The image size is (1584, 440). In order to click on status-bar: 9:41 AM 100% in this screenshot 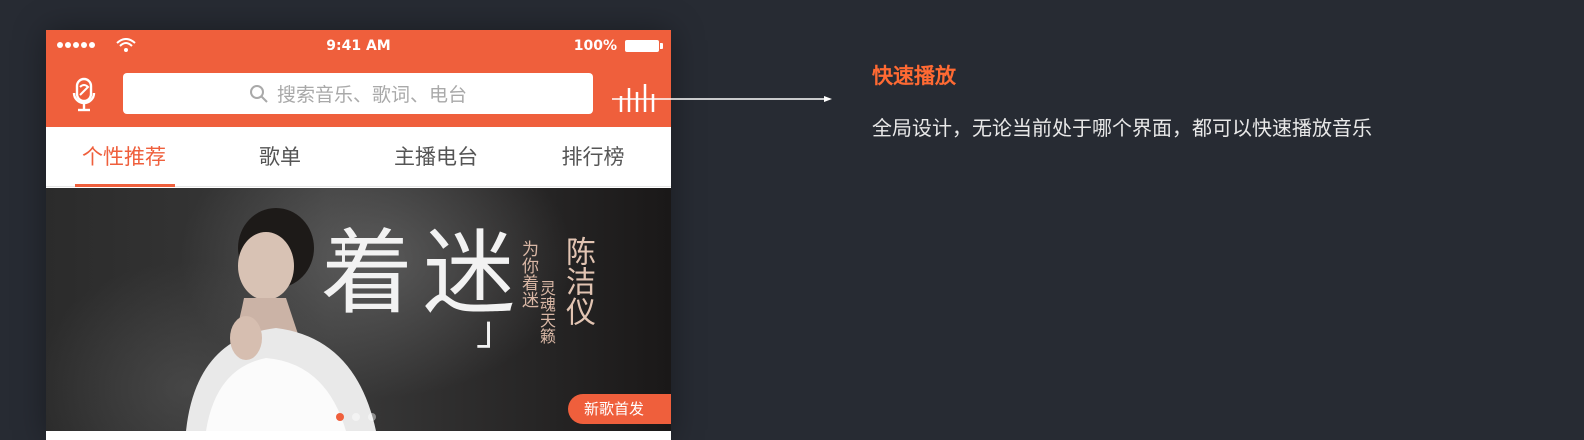, I will do `click(358, 46)`.